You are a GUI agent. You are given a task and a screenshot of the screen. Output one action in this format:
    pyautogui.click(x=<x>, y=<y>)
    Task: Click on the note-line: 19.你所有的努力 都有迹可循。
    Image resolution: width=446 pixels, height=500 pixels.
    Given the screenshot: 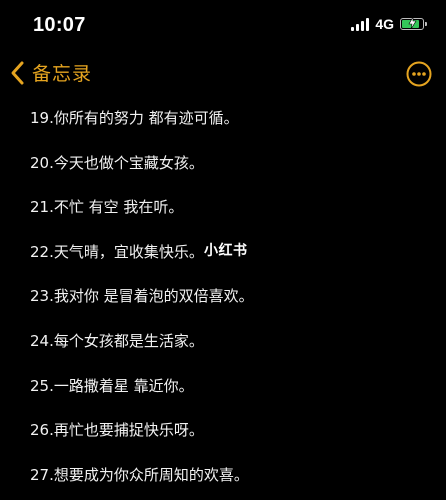 What is the action you would take?
    pyautogui.click(x=134, y=118)
    